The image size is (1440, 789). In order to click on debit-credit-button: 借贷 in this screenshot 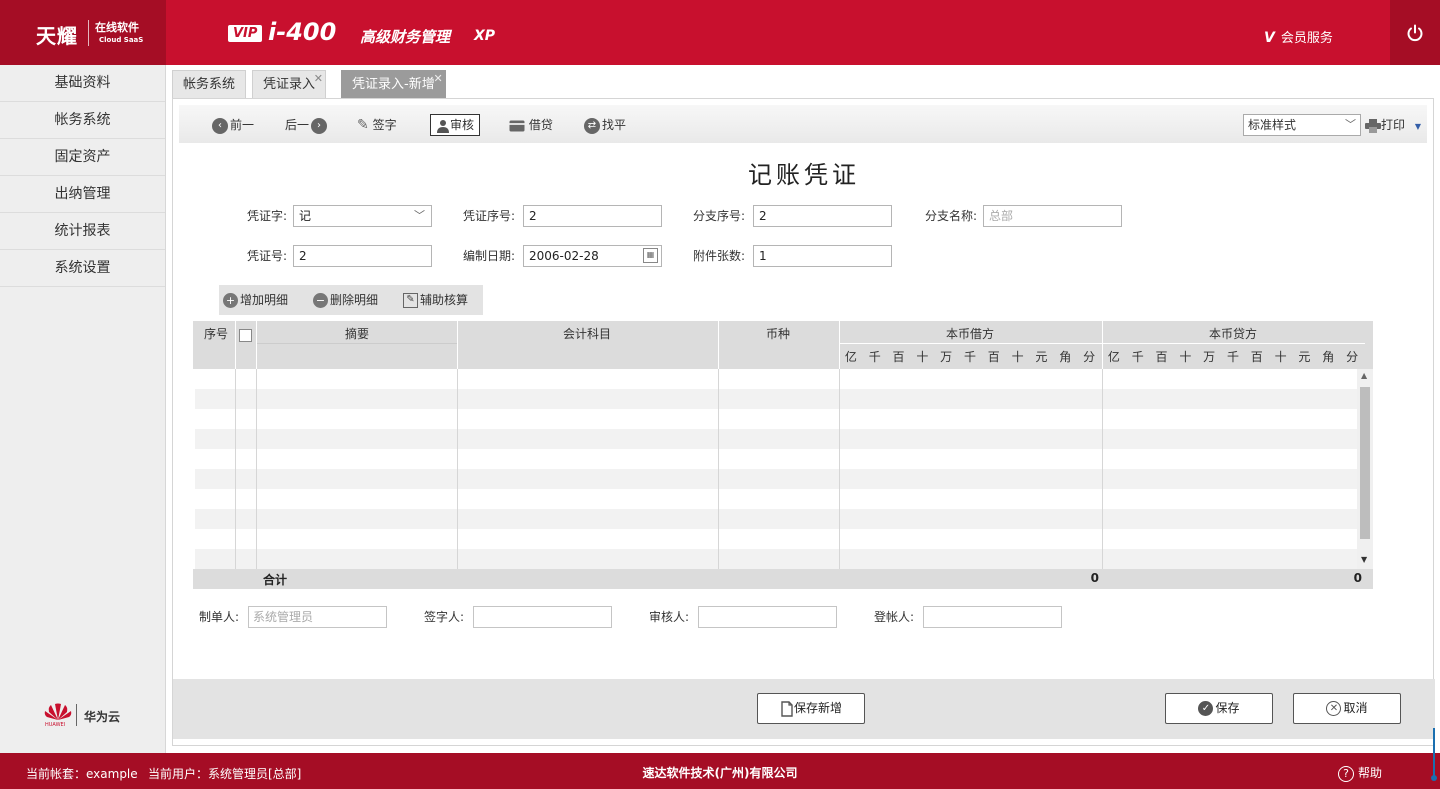, I will do `click(531, 125)`.